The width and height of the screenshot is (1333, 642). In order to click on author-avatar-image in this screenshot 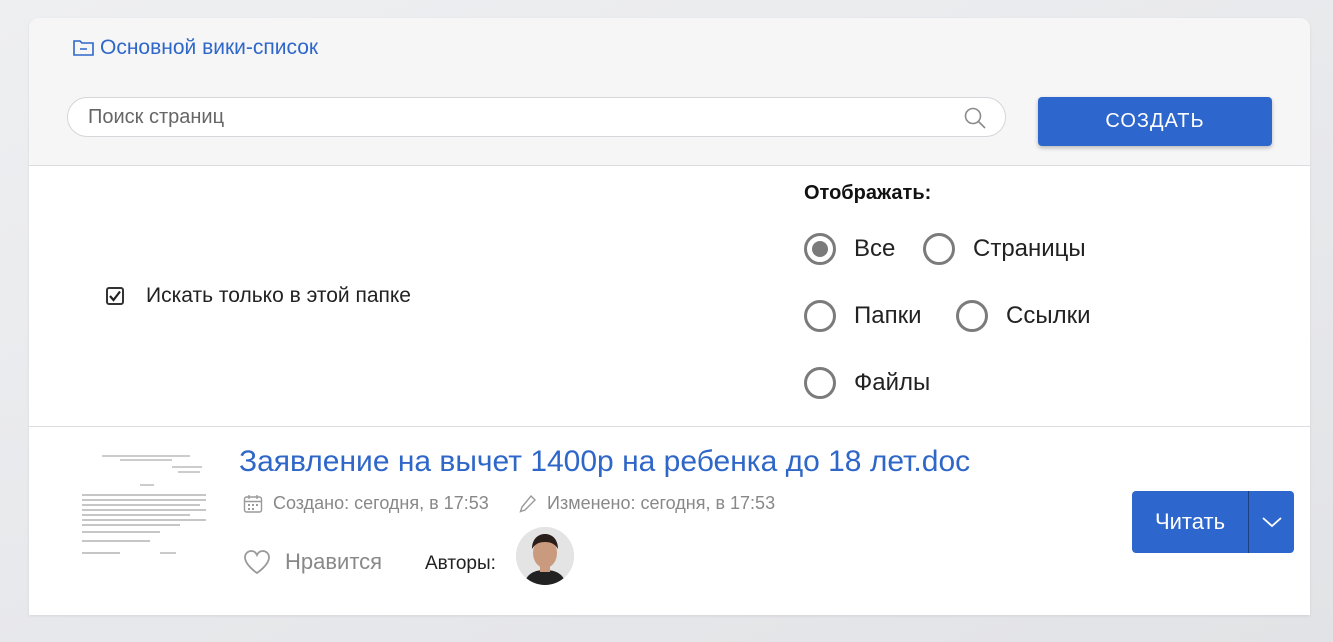, I will do `click(545, 556)`.